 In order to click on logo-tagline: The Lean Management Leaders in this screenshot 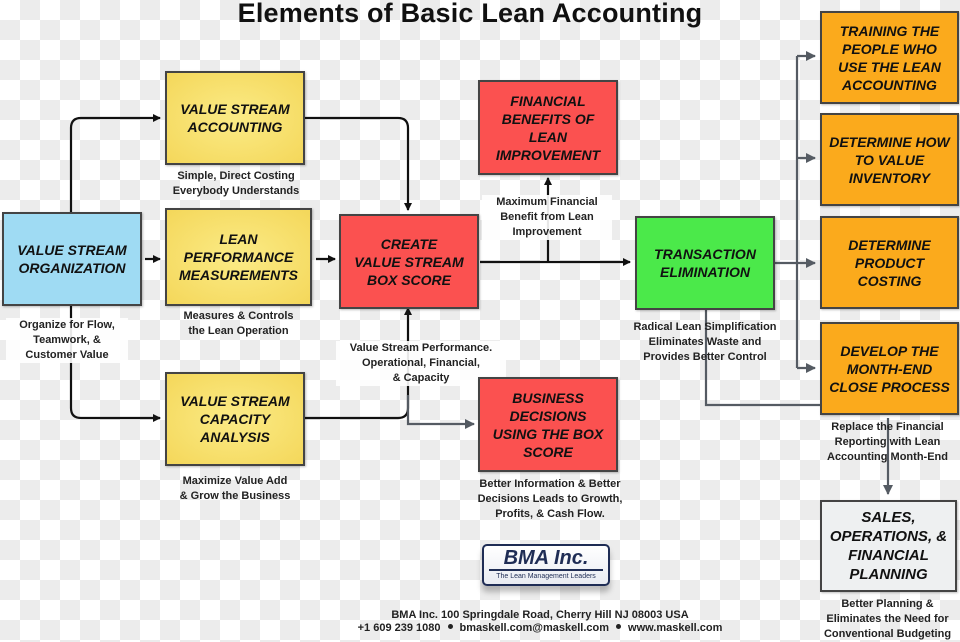, I will do `click(546, 576)`.